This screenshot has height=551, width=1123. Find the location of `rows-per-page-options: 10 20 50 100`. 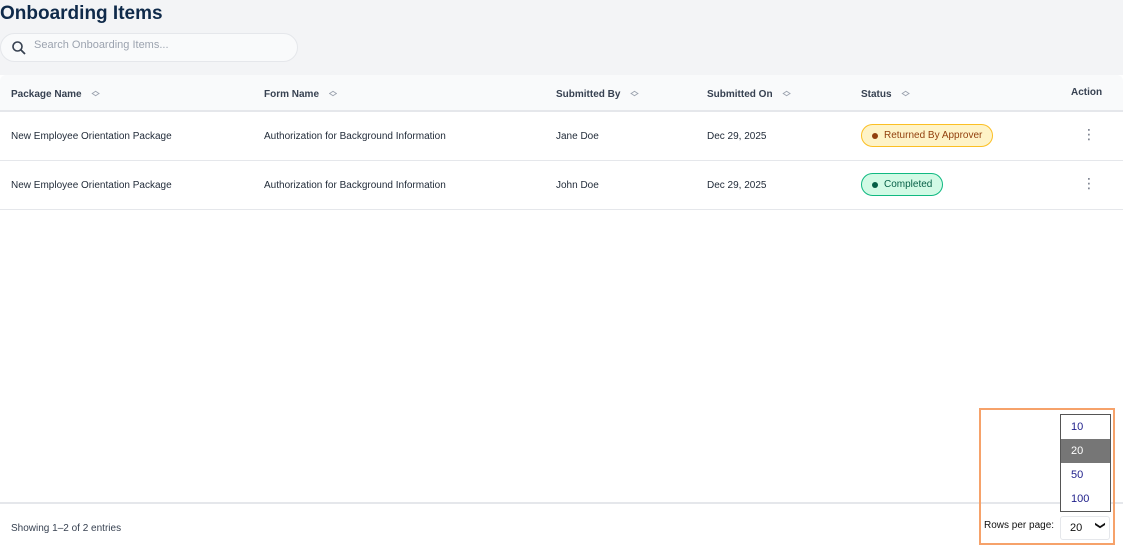

rows-per-page-options: 10 20 50 100 is located at coordinates (1085, 463).